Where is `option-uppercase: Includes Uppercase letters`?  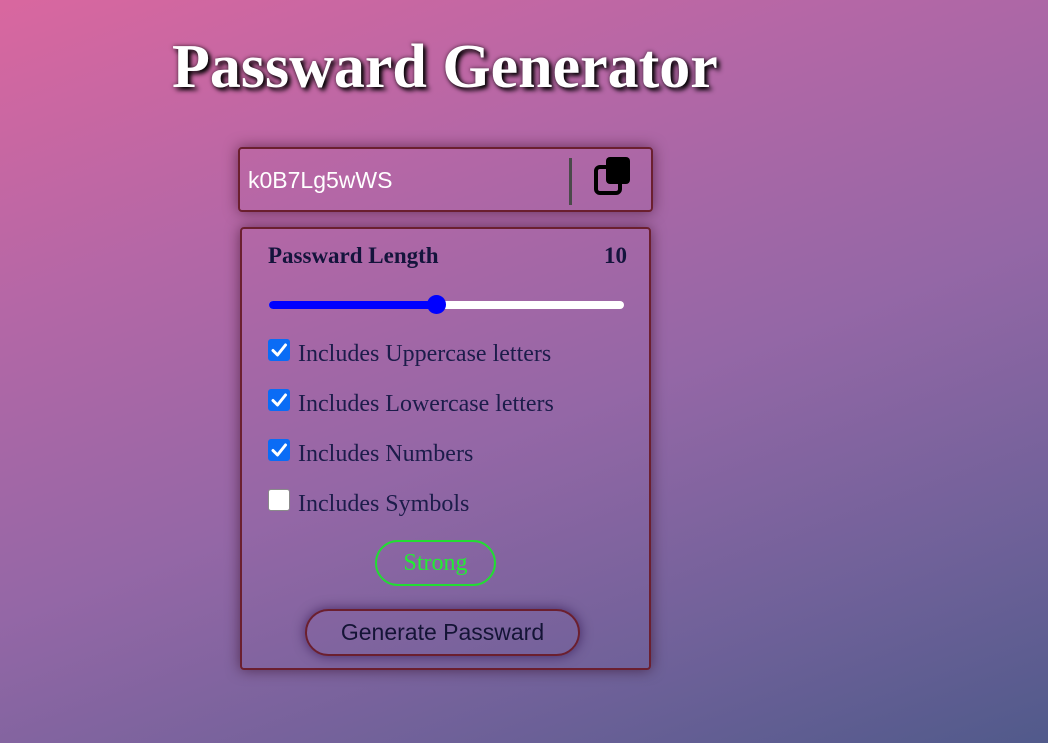 option-uppercase: Includes Uppercase letters is located at coordinates (409, 354).